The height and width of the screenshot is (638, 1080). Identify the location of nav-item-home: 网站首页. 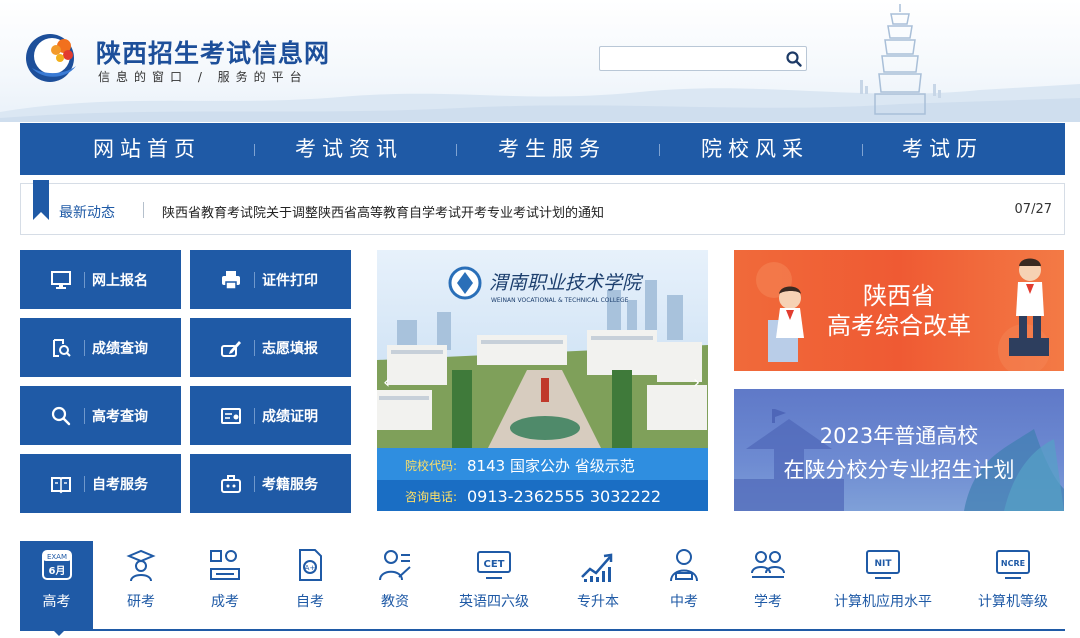
(147, 149).